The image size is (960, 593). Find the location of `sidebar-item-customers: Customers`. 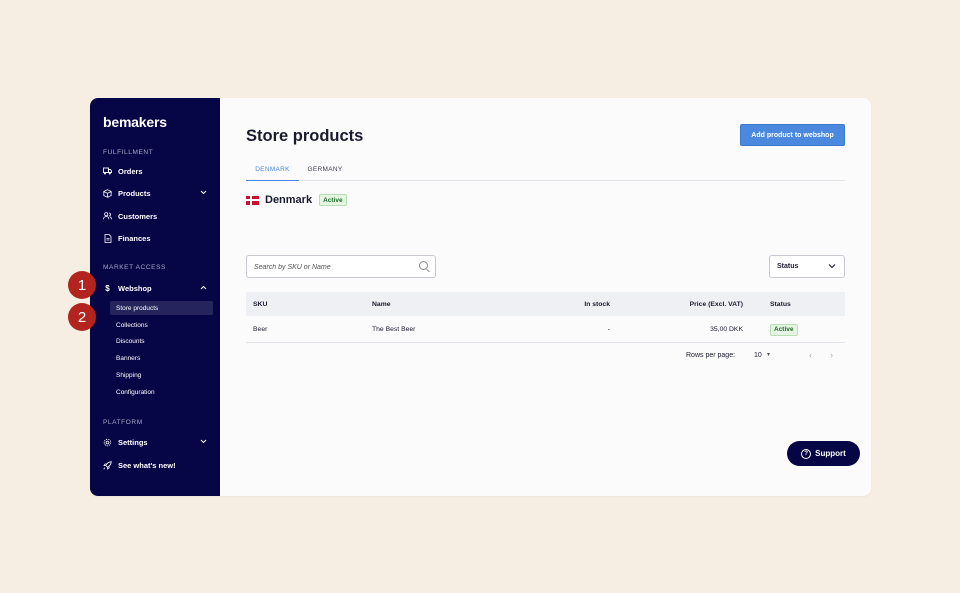

sidebar-item-customers: Customers is located at coordinates (156, 216).